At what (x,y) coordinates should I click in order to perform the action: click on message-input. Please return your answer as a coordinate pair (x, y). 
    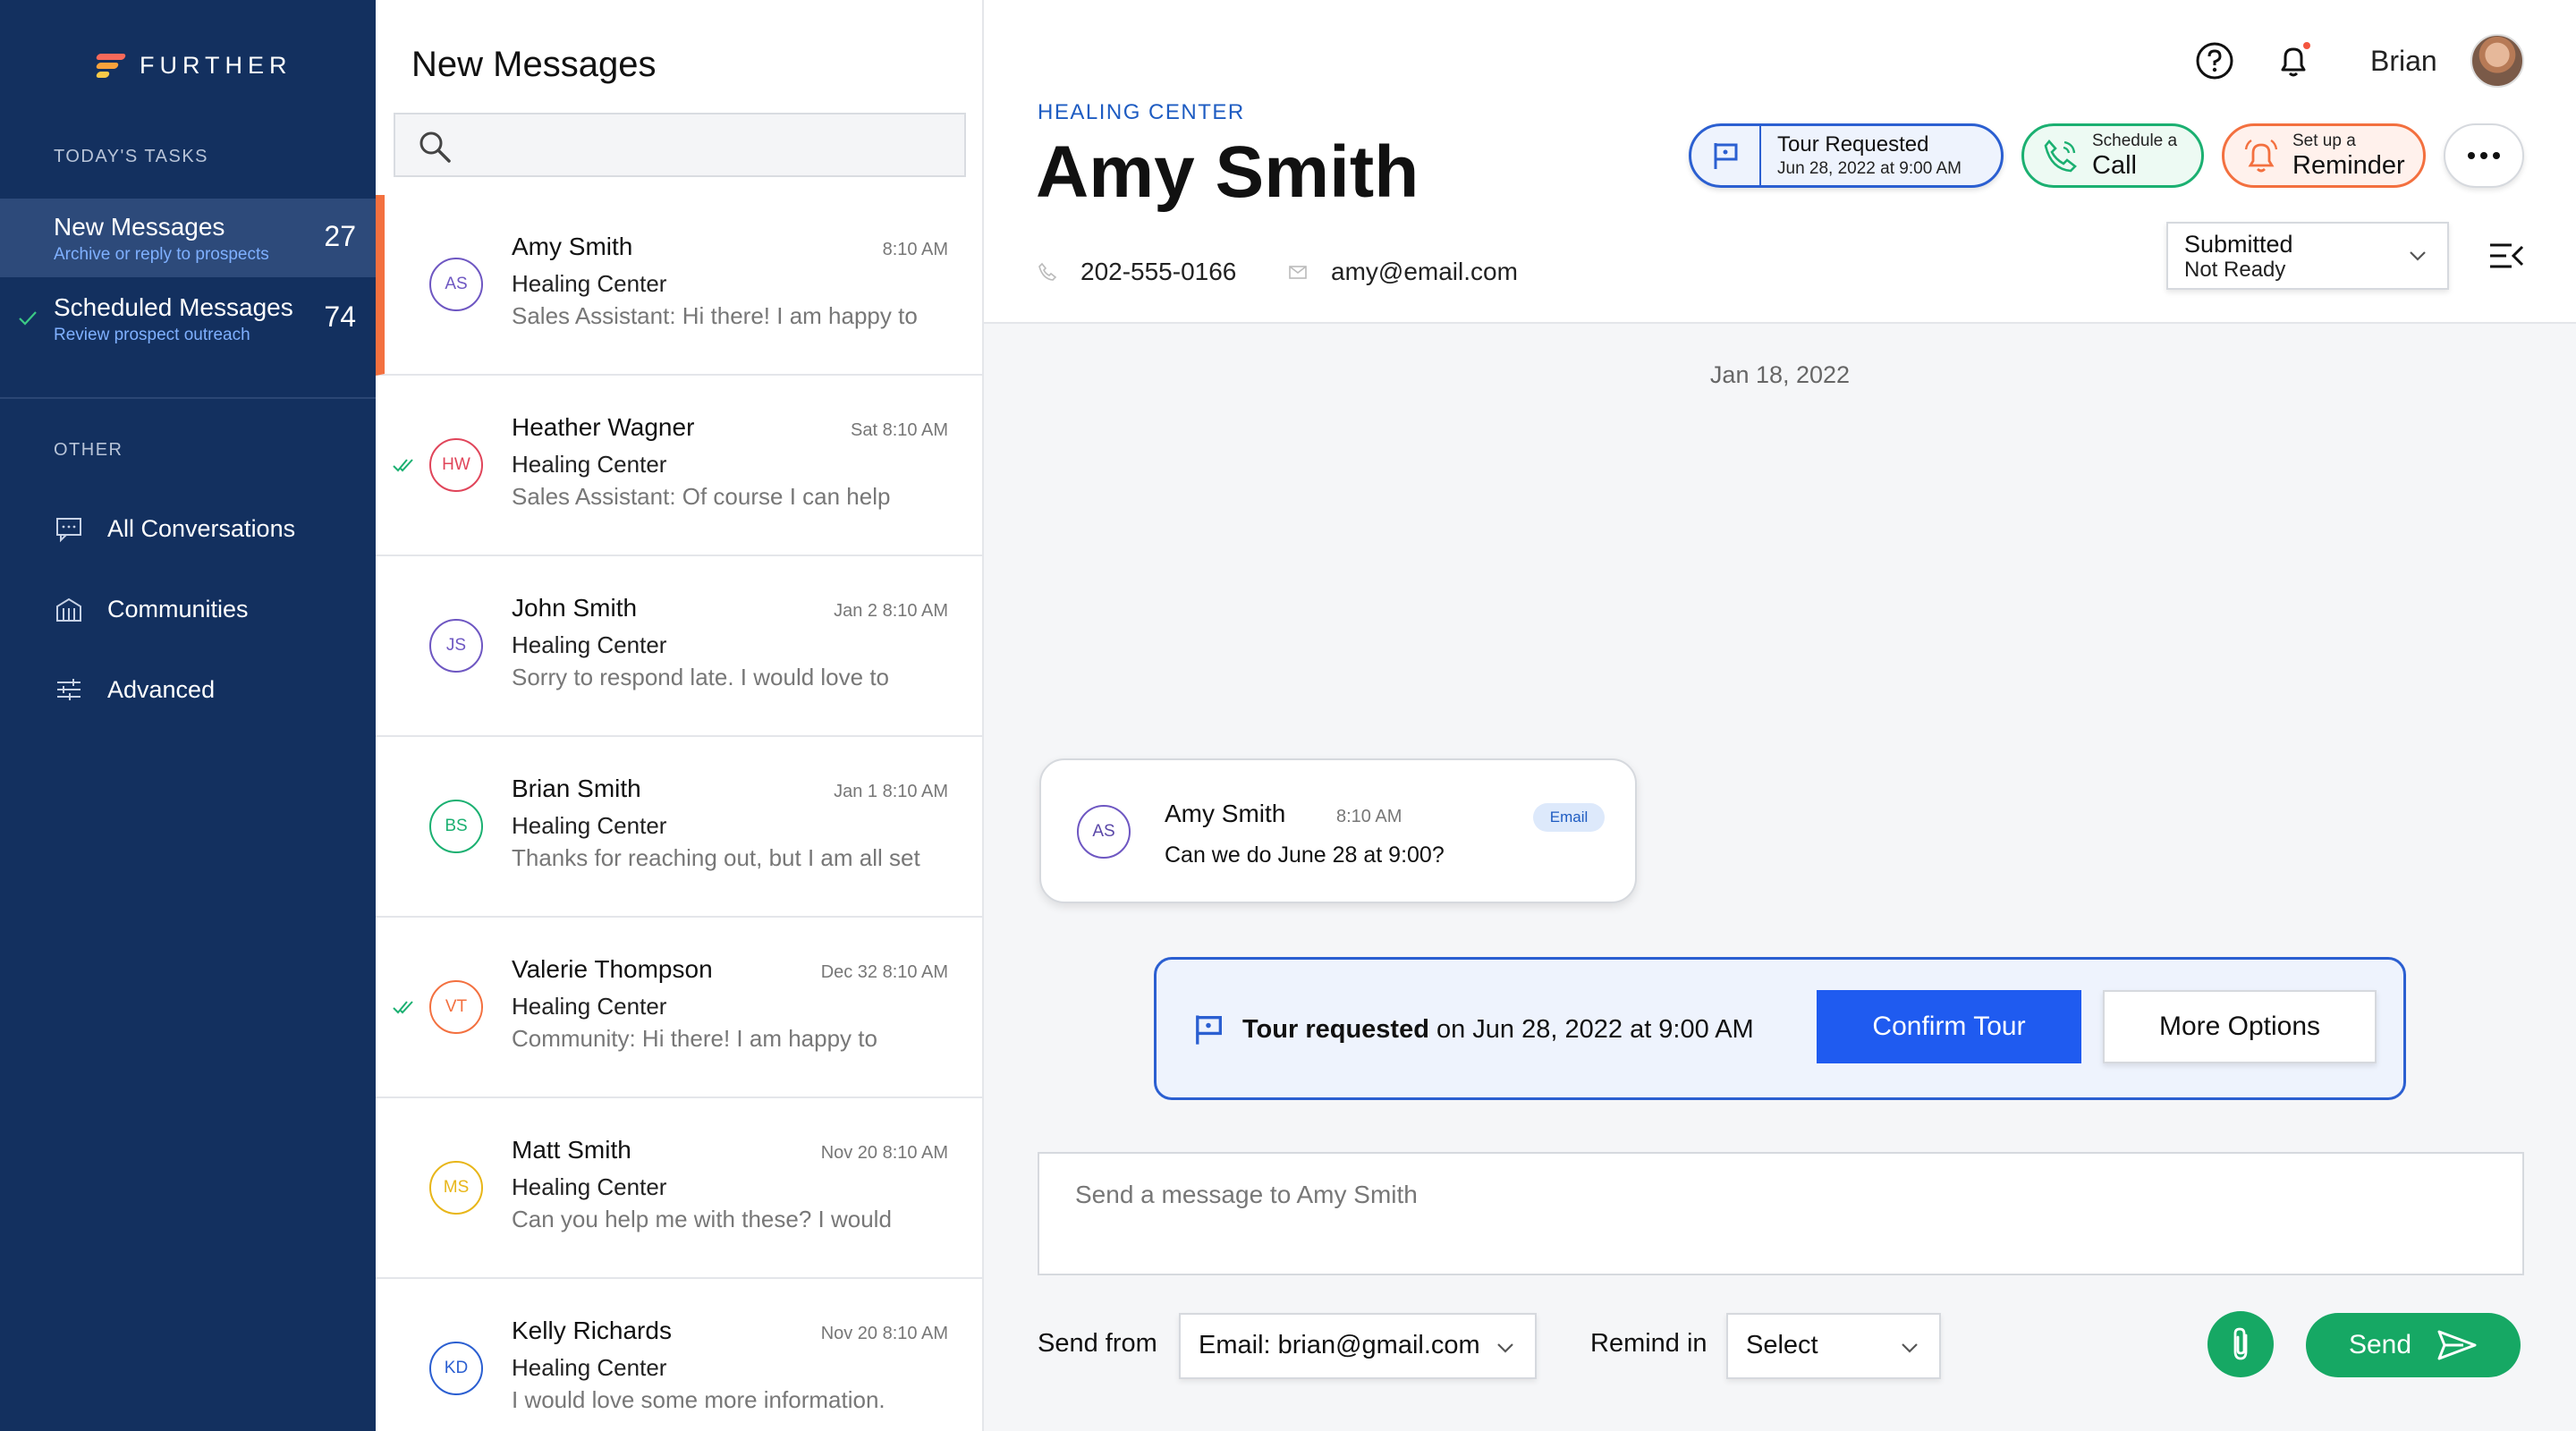
    Looking at the image, I should click on (1780, 1214).